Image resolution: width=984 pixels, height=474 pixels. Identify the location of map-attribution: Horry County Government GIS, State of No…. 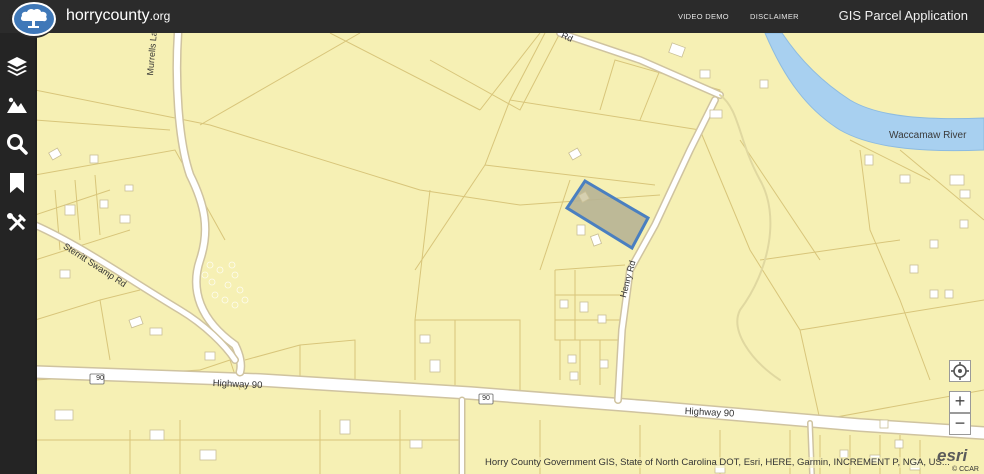
(717, 462).